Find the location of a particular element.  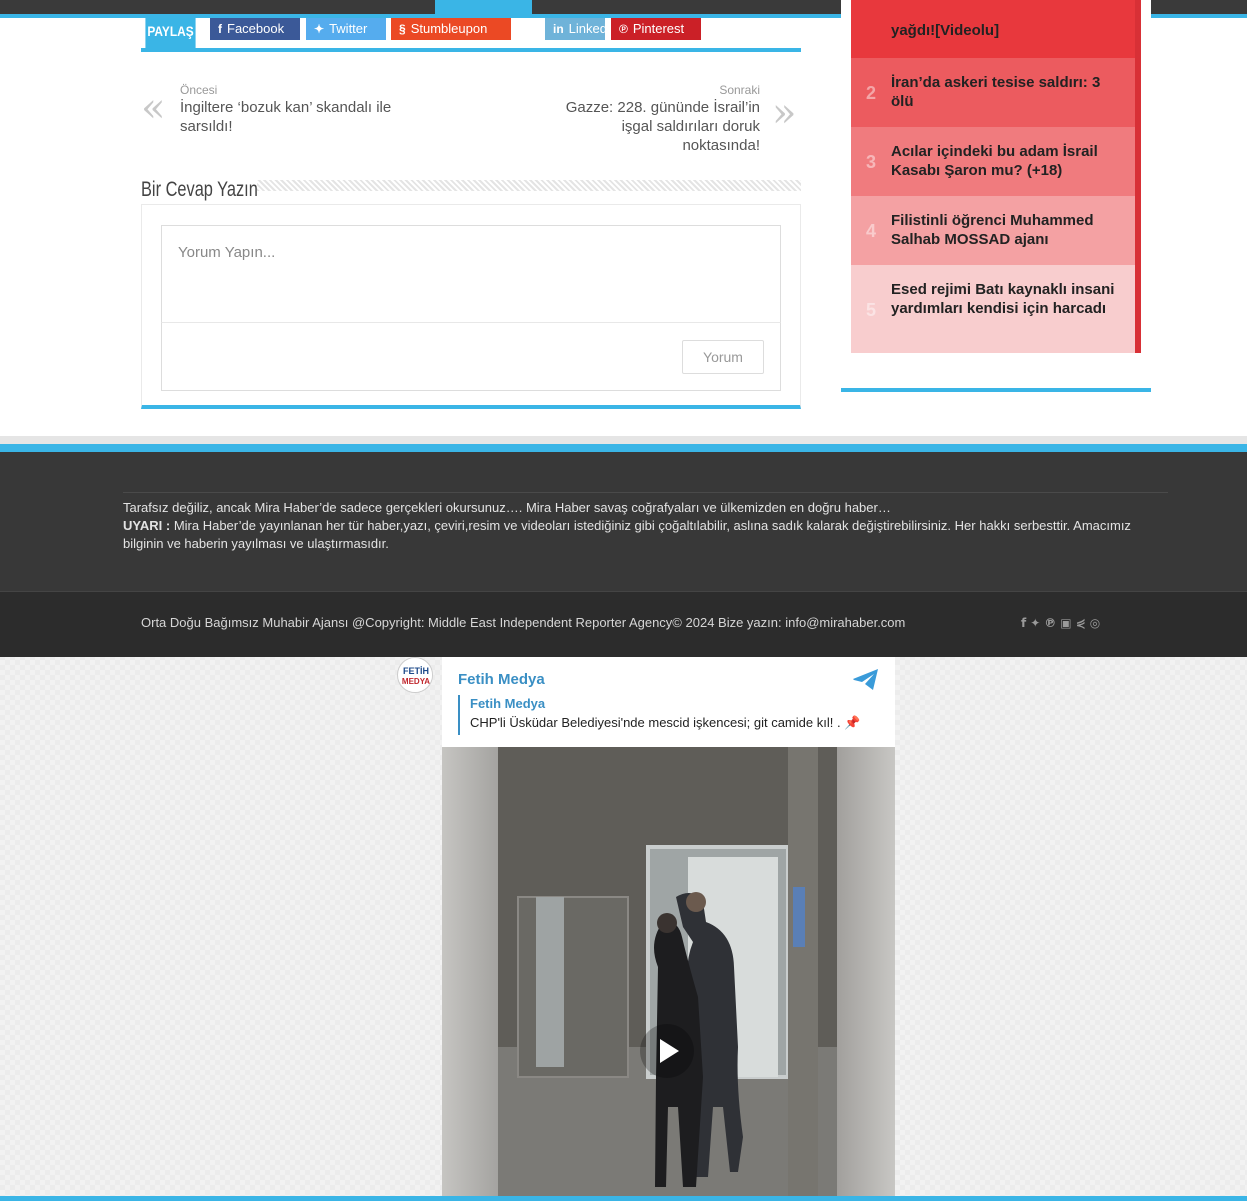

heading-decoration is located at coordinates (529, 185).